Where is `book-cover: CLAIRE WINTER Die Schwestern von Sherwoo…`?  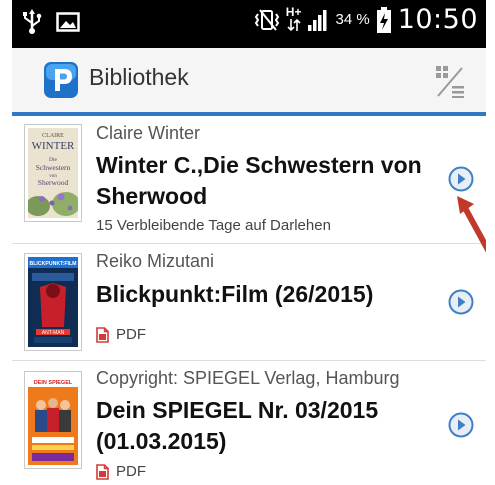 book-cover: CLAIRE WINTER Die Schwestern von Sherwoo… is located at coordinates (53, 173).